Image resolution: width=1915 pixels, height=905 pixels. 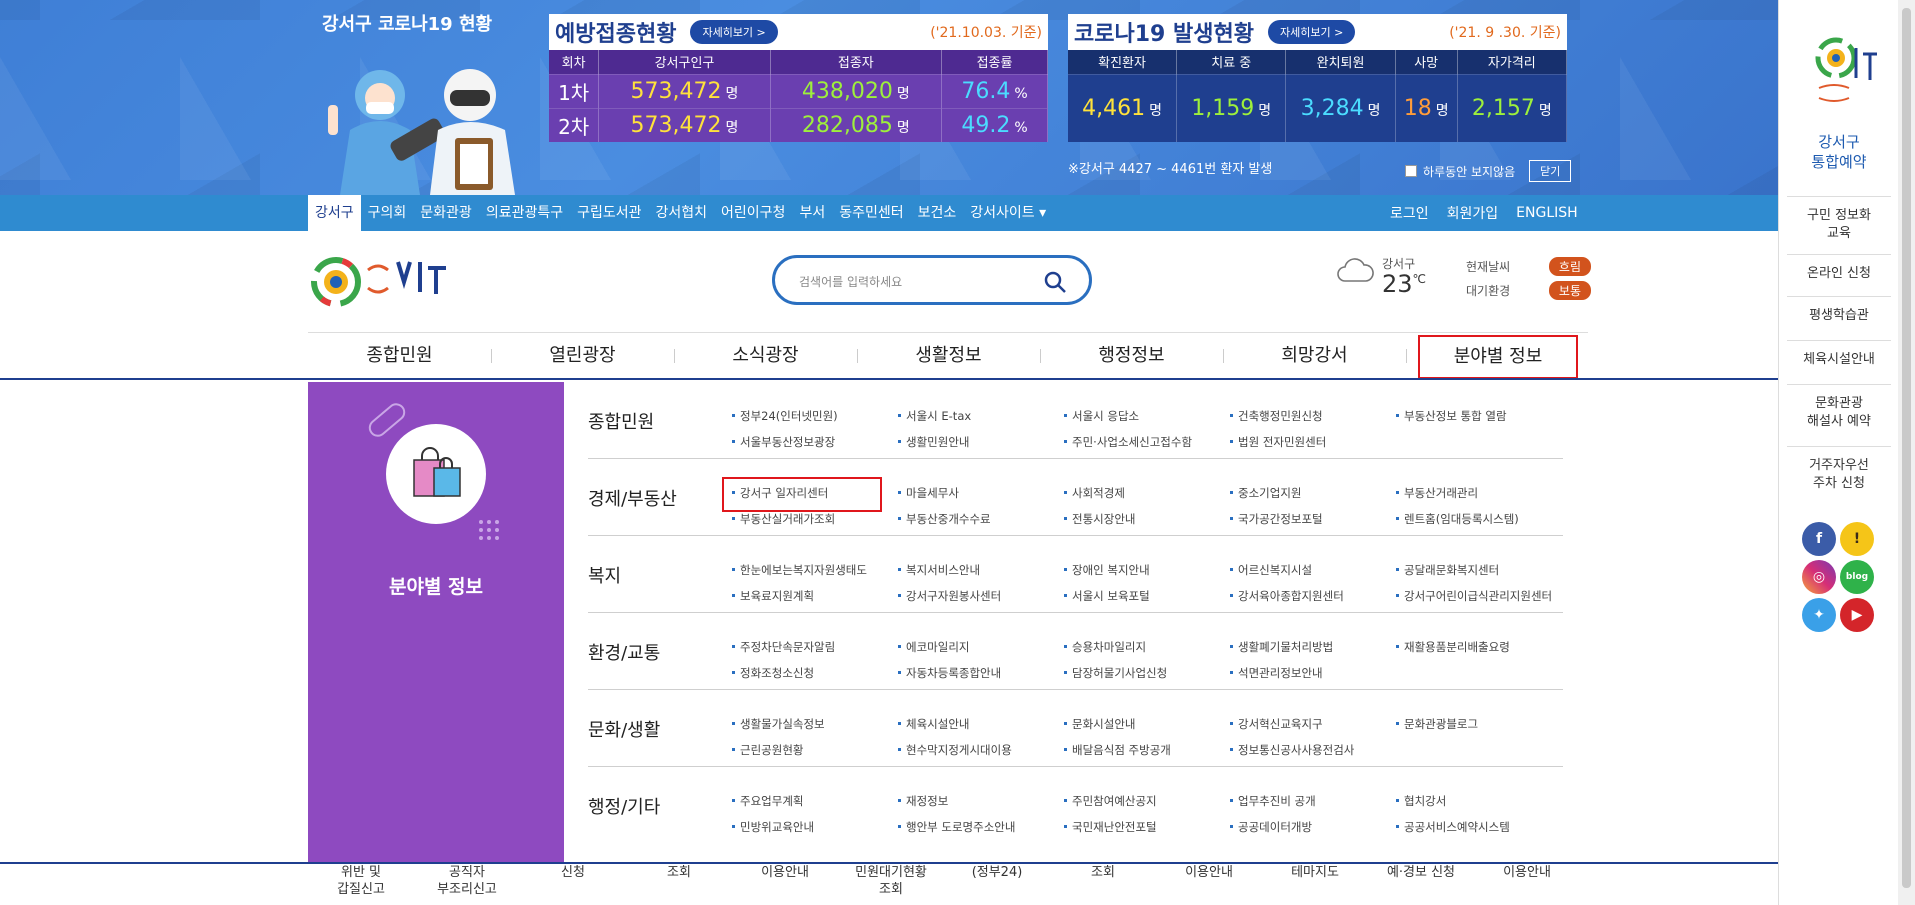 I want to click on service-link: 예·경보 신청, so click(x=1421, y=872).